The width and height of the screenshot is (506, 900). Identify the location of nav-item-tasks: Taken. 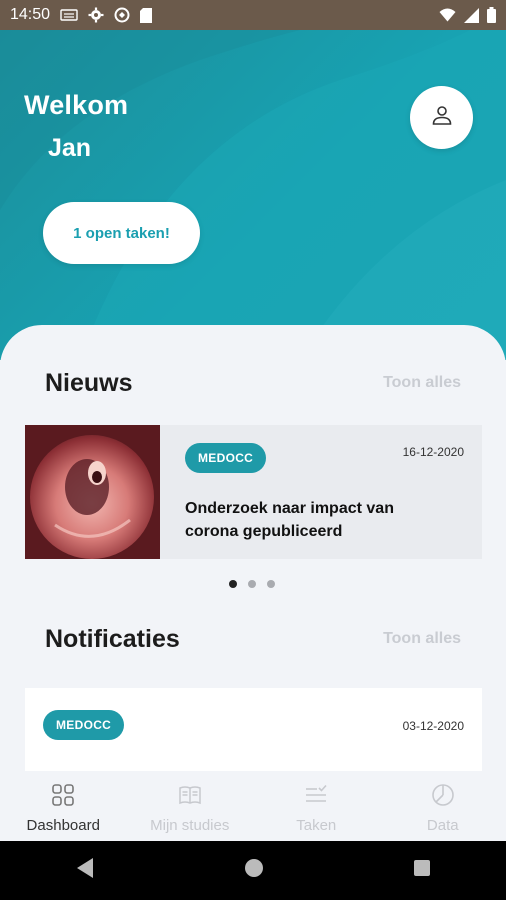
(316, 806).